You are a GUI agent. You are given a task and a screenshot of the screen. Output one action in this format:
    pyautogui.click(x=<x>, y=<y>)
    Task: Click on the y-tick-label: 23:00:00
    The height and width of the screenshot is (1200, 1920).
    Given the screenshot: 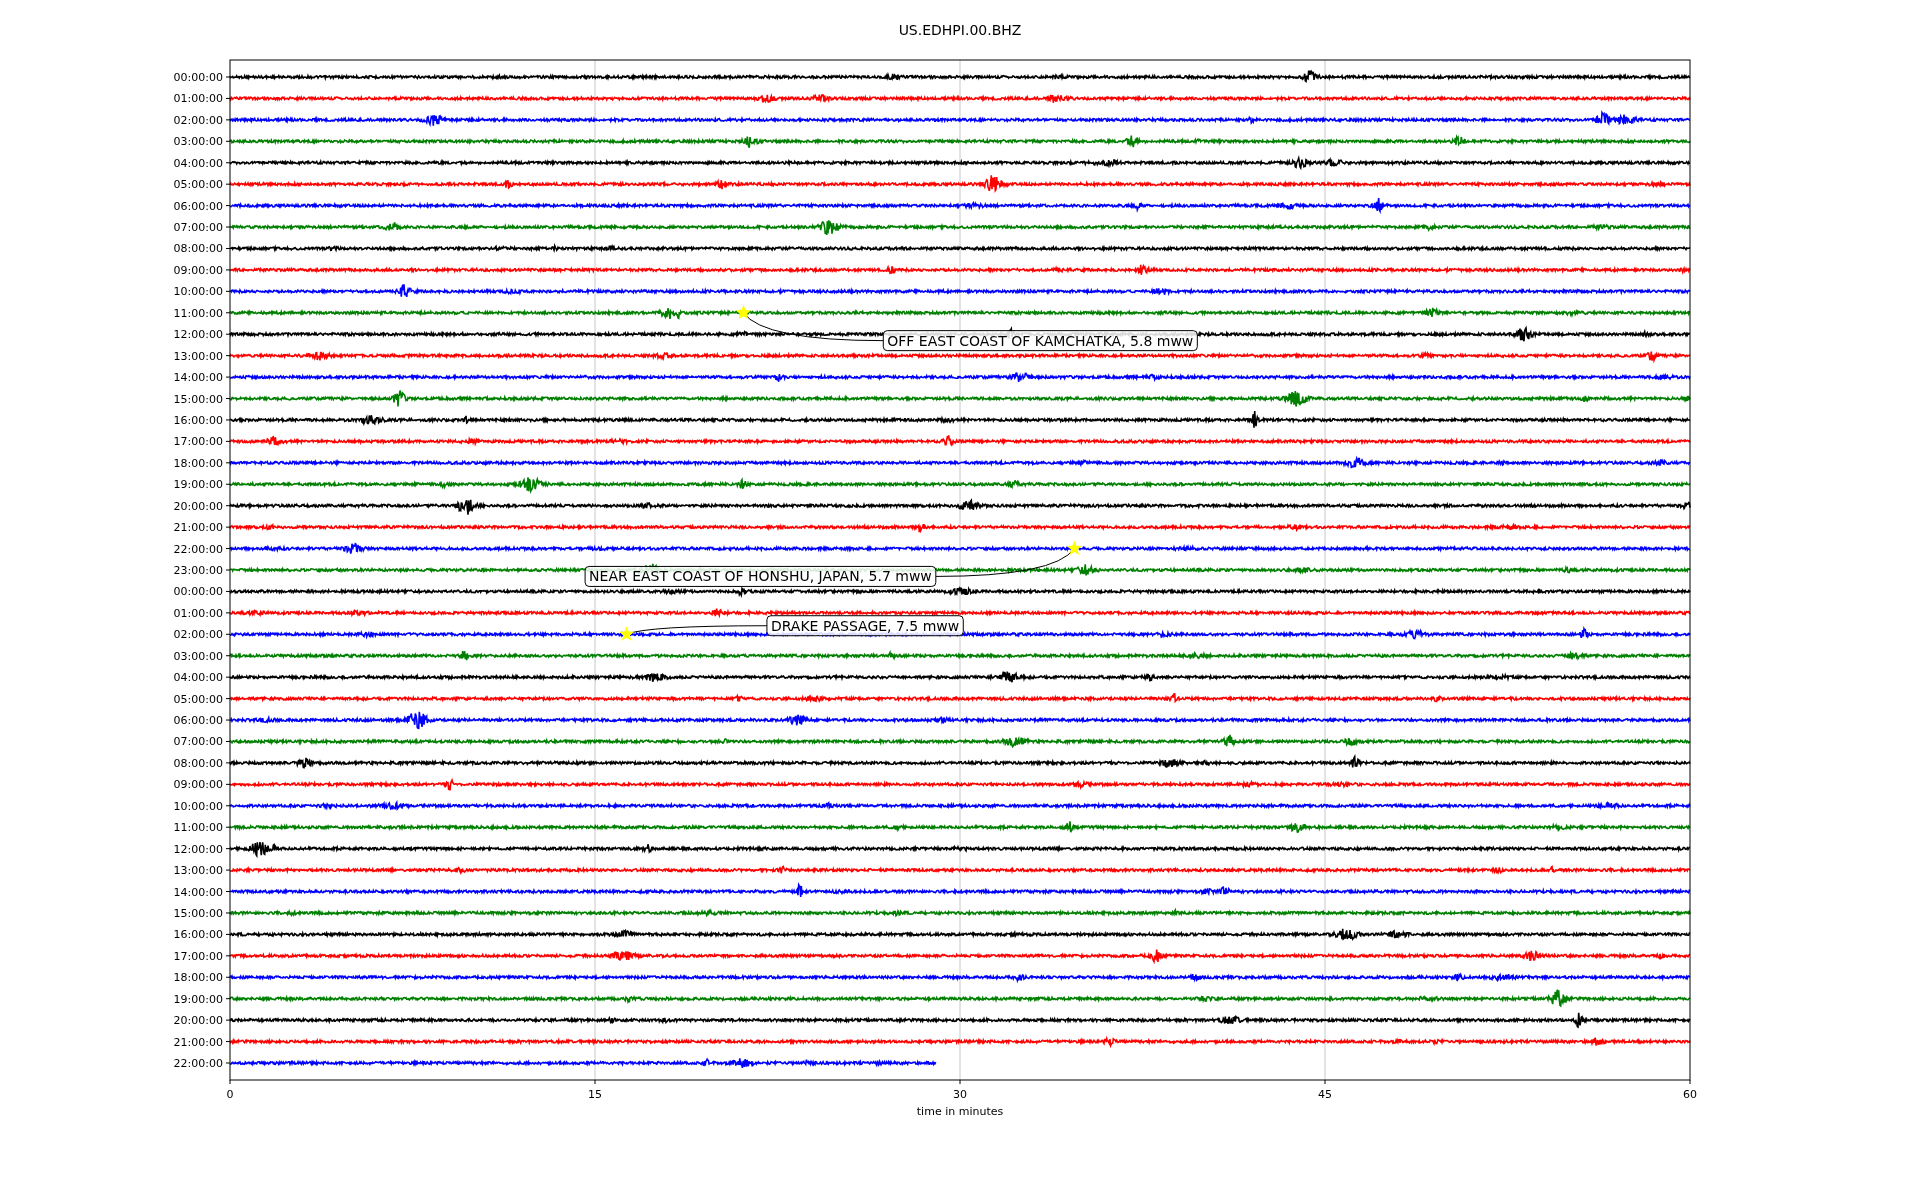 What is the action you would take?
    pyautogui.click(x=198, y=570)
    